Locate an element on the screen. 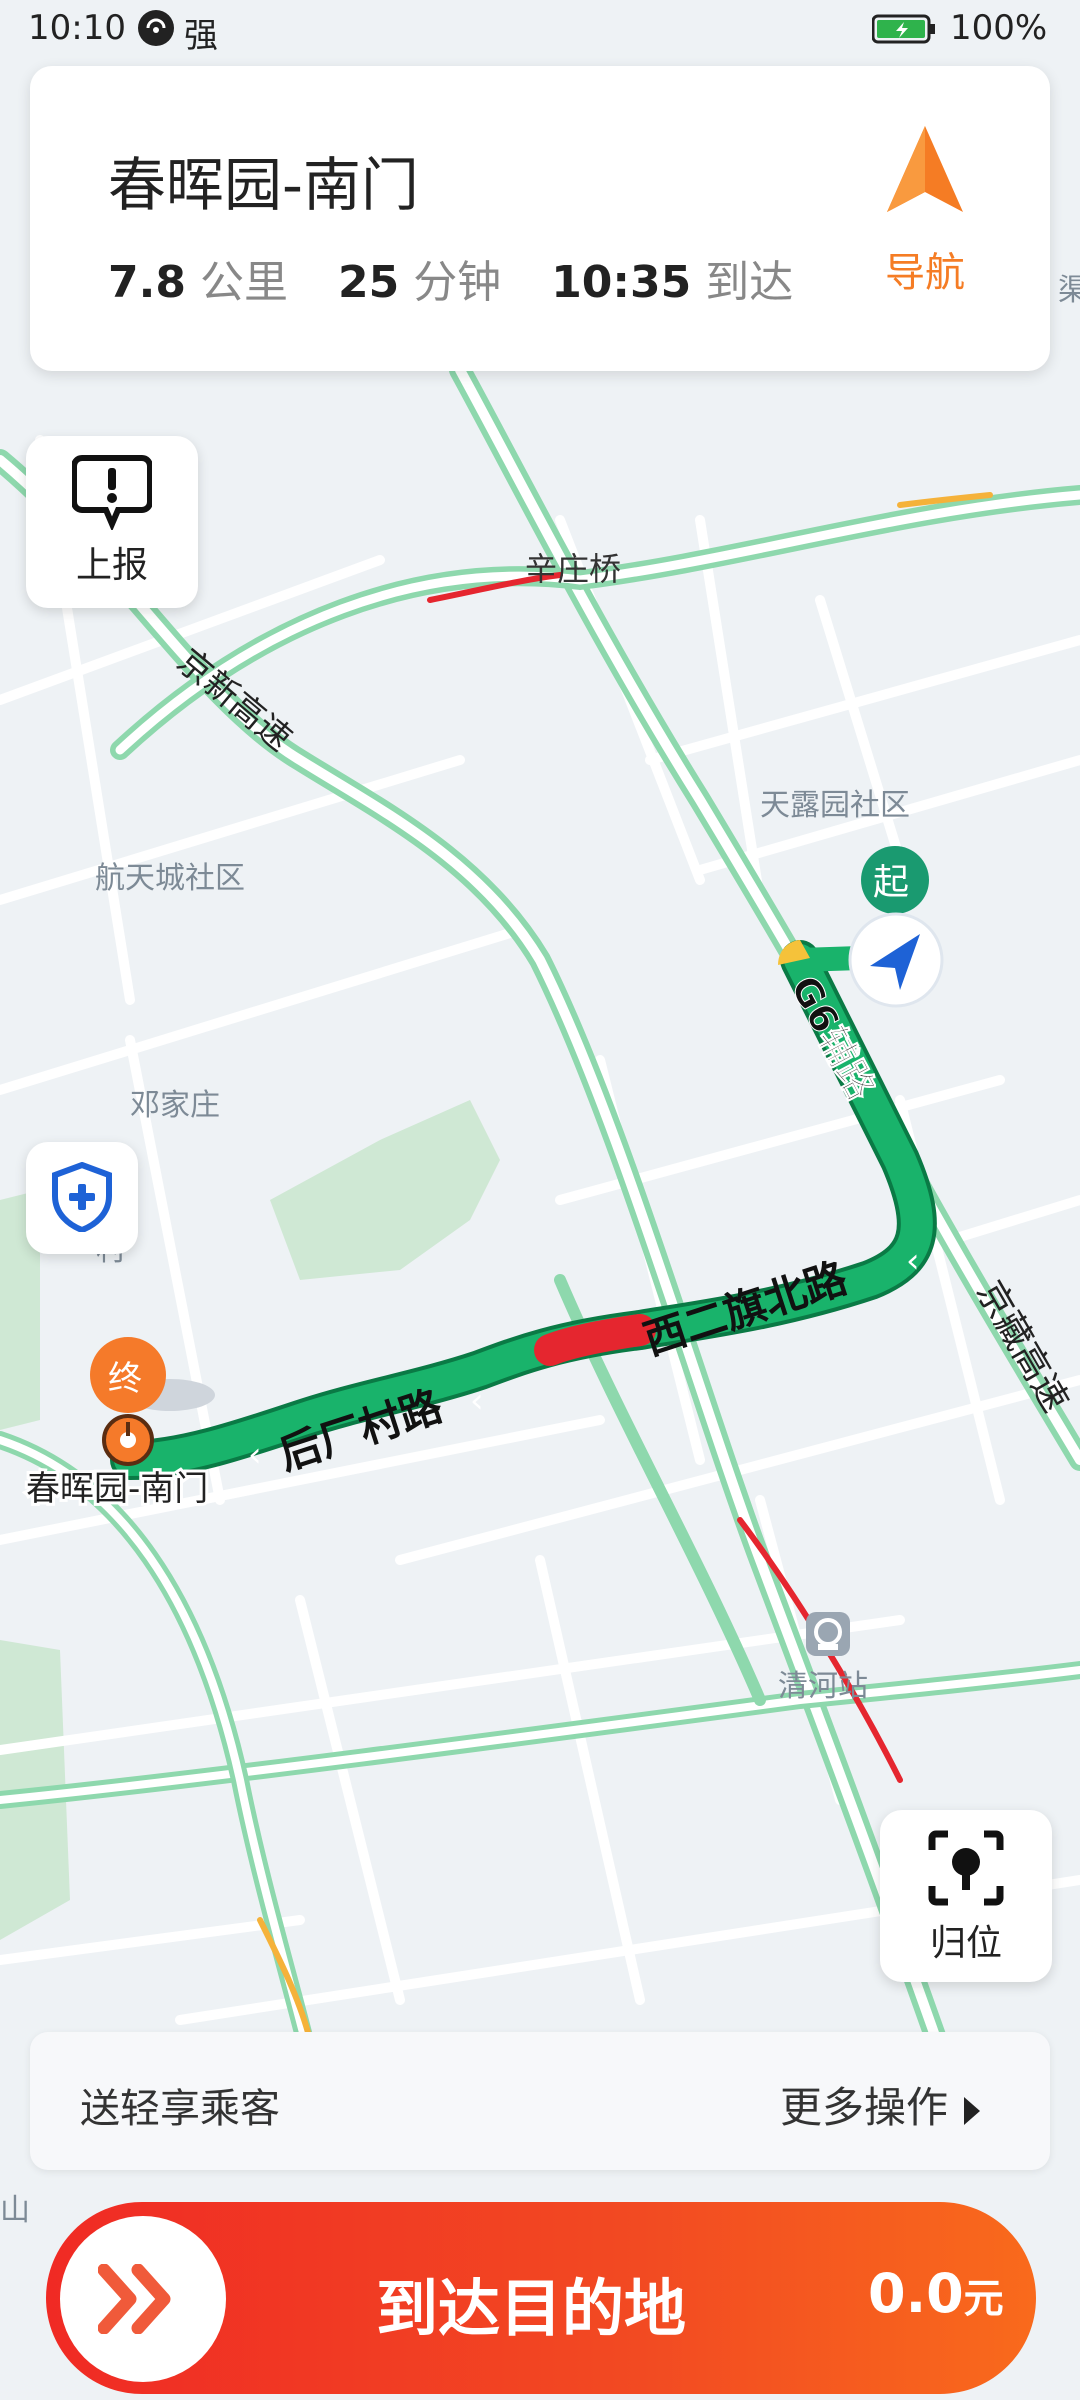 This screenshot has height=2400, width=1080. navigate-button: 导航 is located at coordinates (925, 226).